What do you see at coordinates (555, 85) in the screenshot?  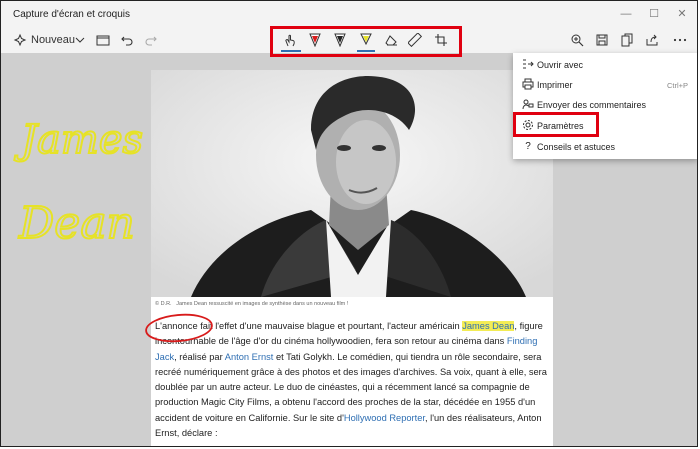 I see `menu-item-label: Imprimer` at bounding box center [555, 85].